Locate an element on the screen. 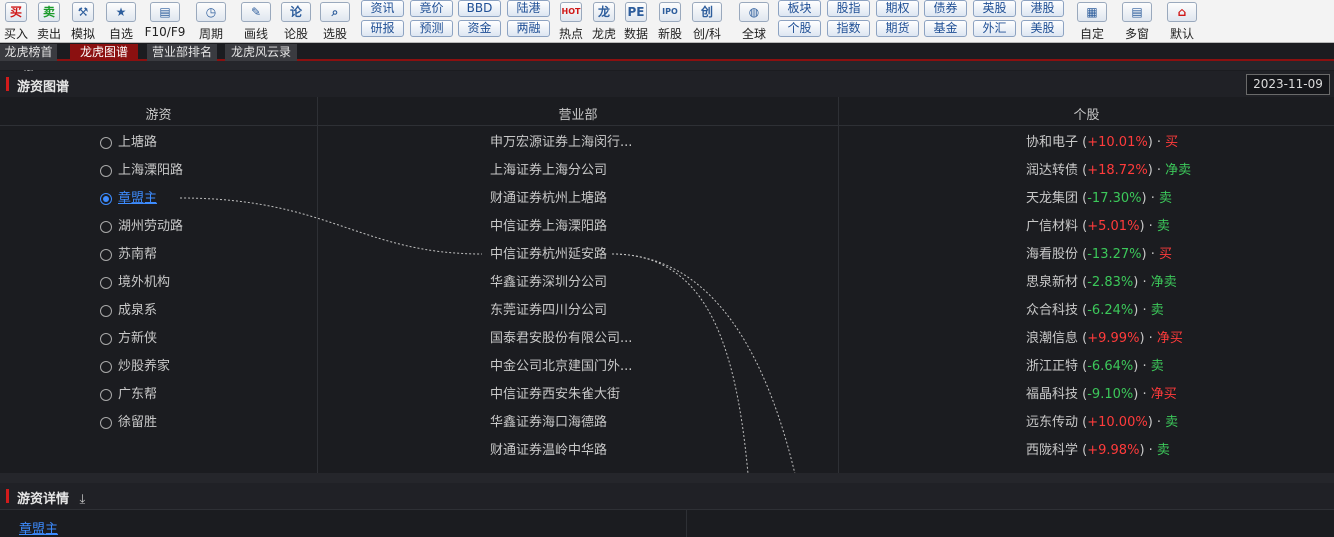 The height and width of the screenshot is (537, 1334). youzi-item: 徐留胜 is located at coordinates (137, 423).